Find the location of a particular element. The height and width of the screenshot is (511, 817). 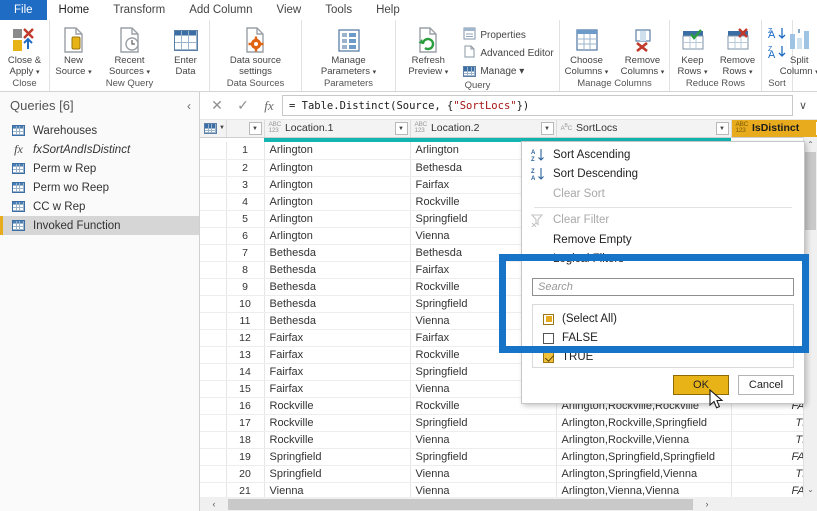

menu-item-label: Logical Filters is located at coordinates (588, 259).